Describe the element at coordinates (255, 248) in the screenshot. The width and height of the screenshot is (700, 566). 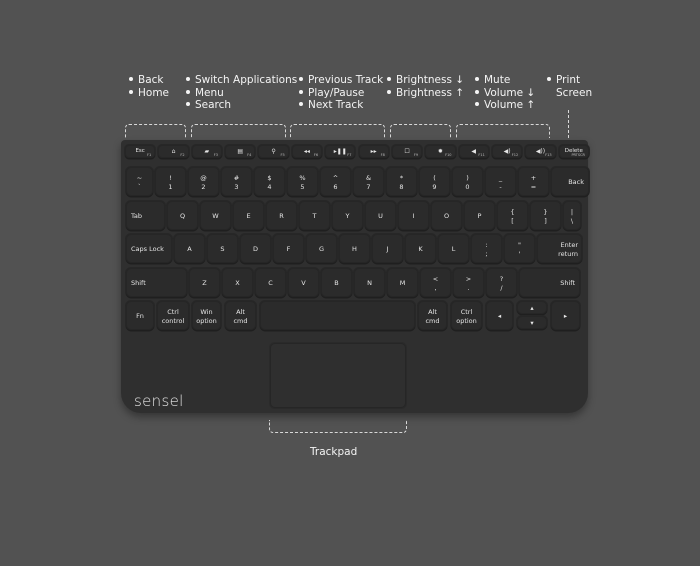
I see `key-d: D` at that location.